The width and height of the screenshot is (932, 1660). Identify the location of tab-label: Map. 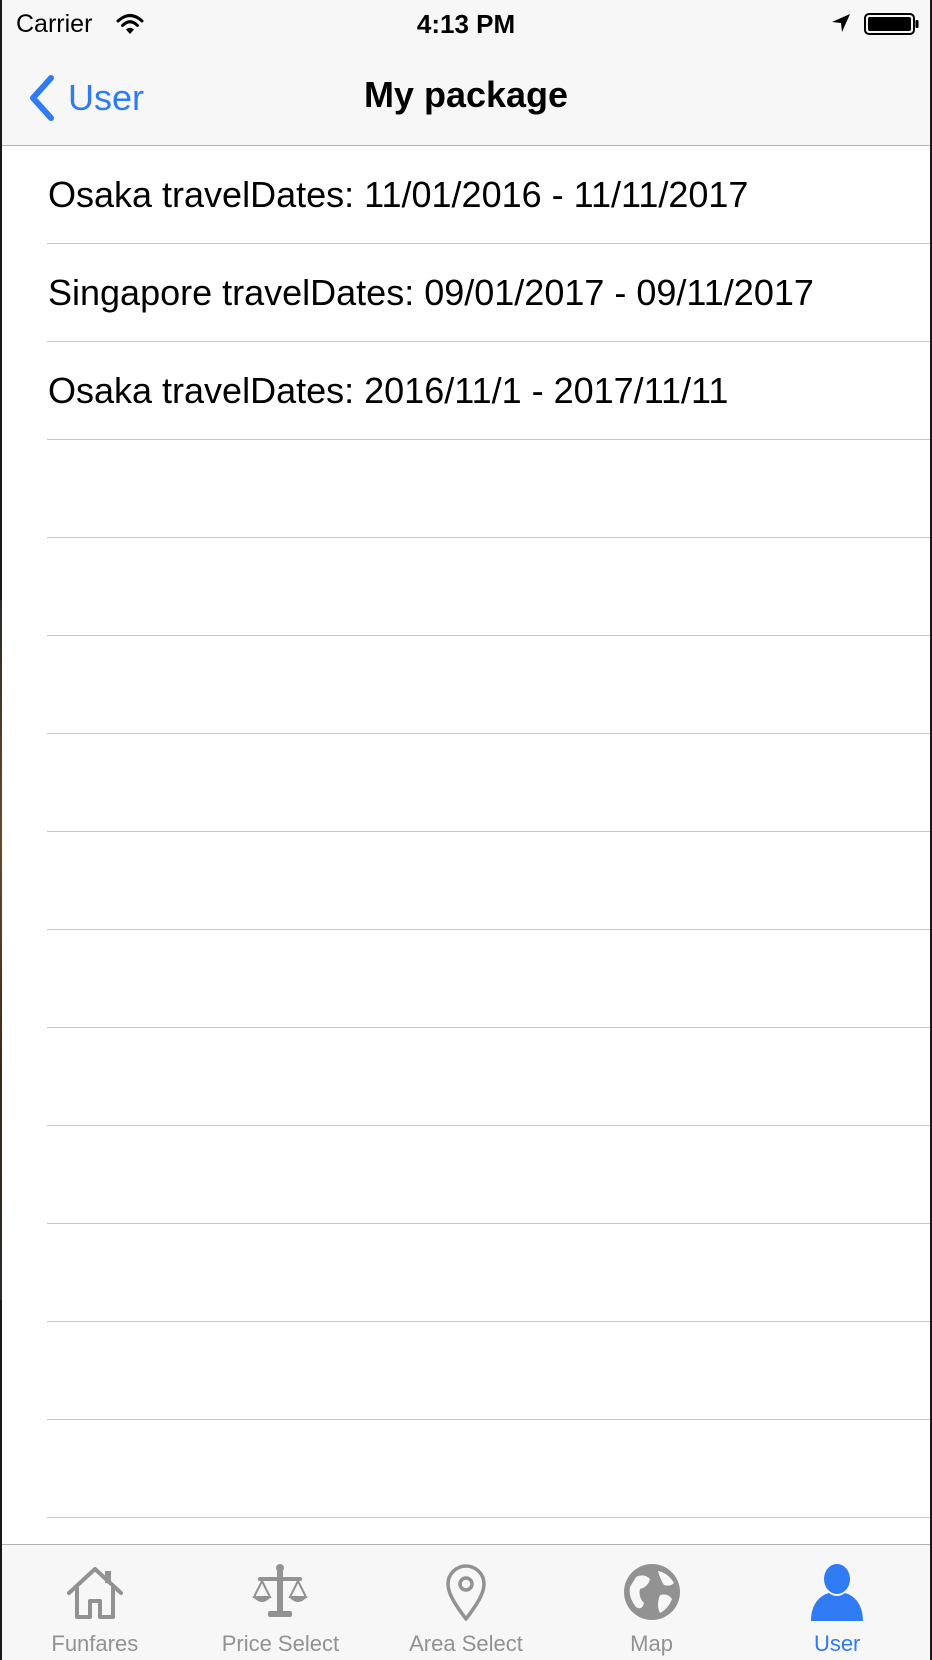
(651, 1643).